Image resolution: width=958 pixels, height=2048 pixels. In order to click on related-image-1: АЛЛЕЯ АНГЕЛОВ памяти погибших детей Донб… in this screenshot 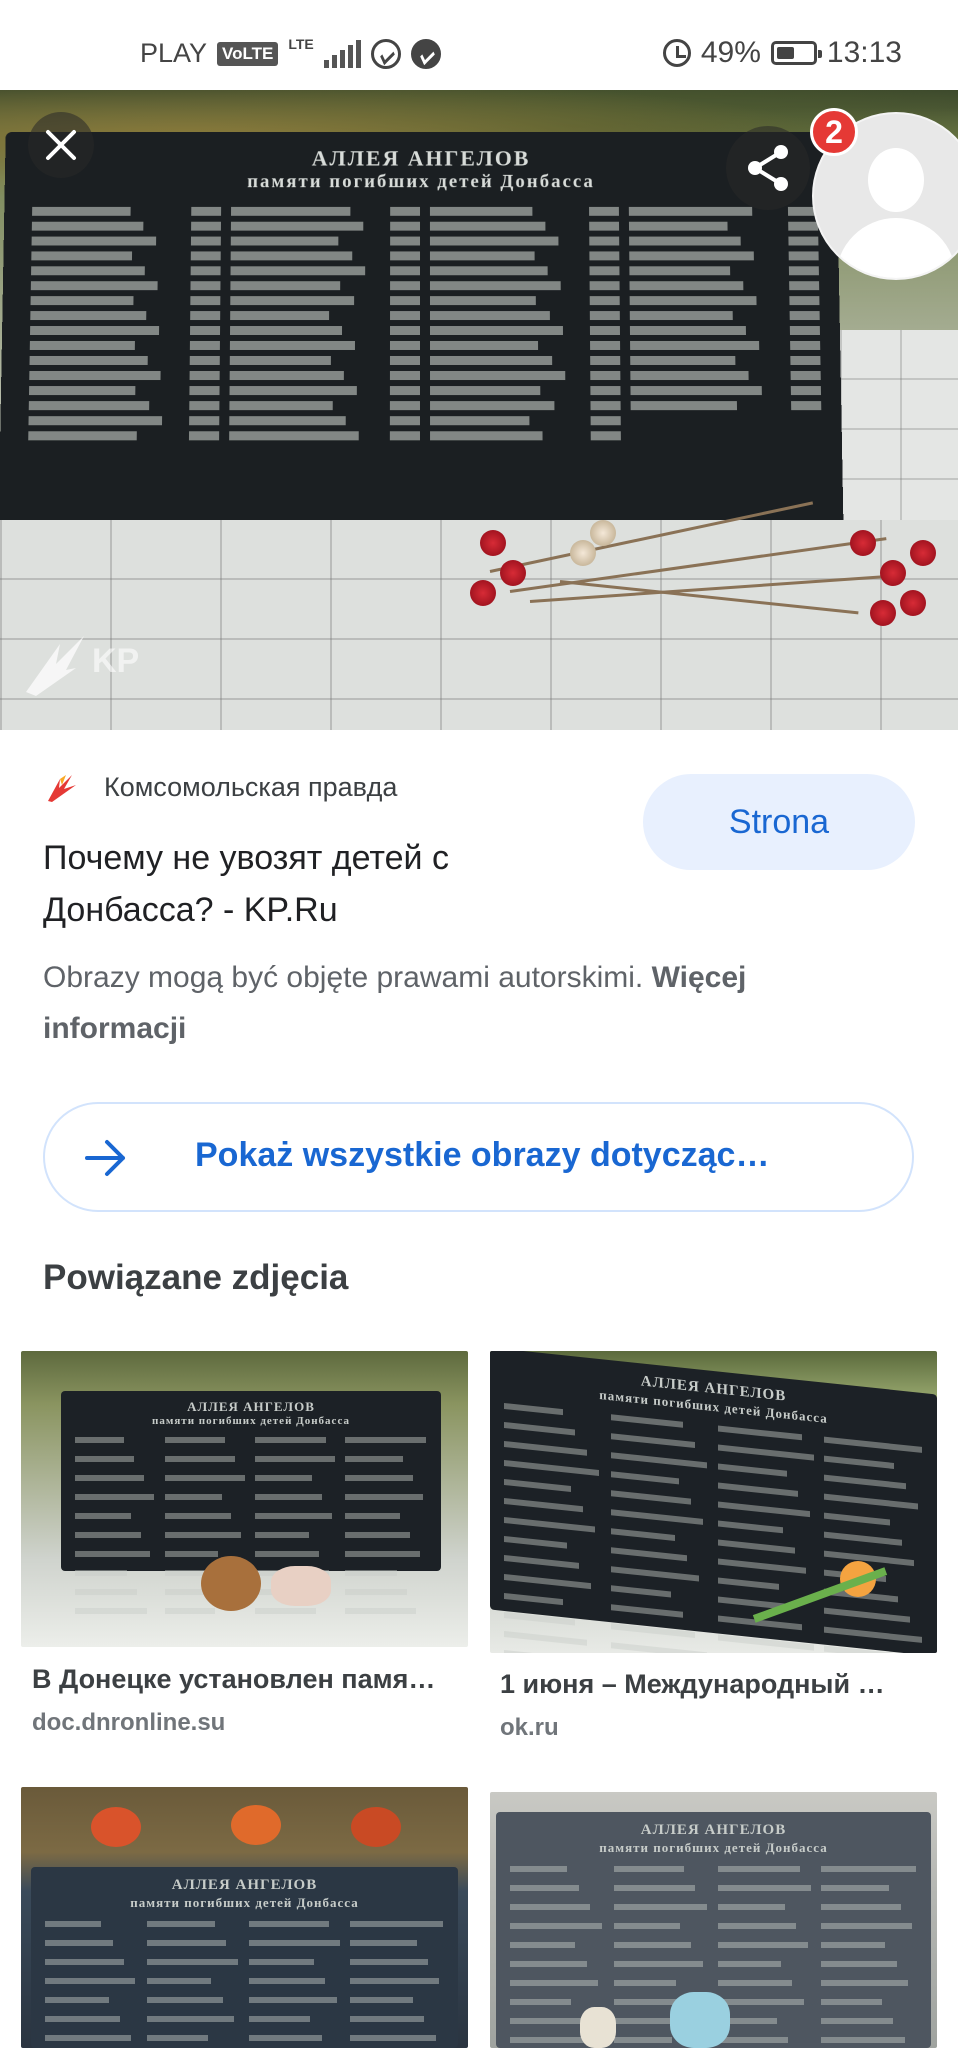, I will do `click(244, 1499)`.